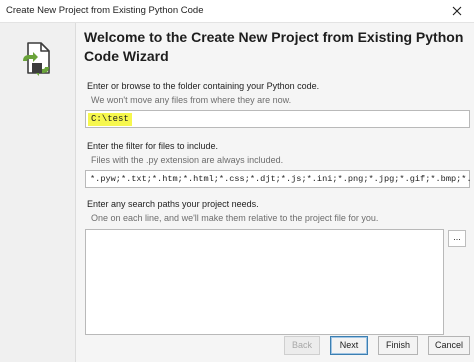 The height and width of the screenshot is (362, 474). What do you see at coordinates (277, 119) in the screenshot?
I see `folder-input: C:\test` at bounding box center [277, 119].